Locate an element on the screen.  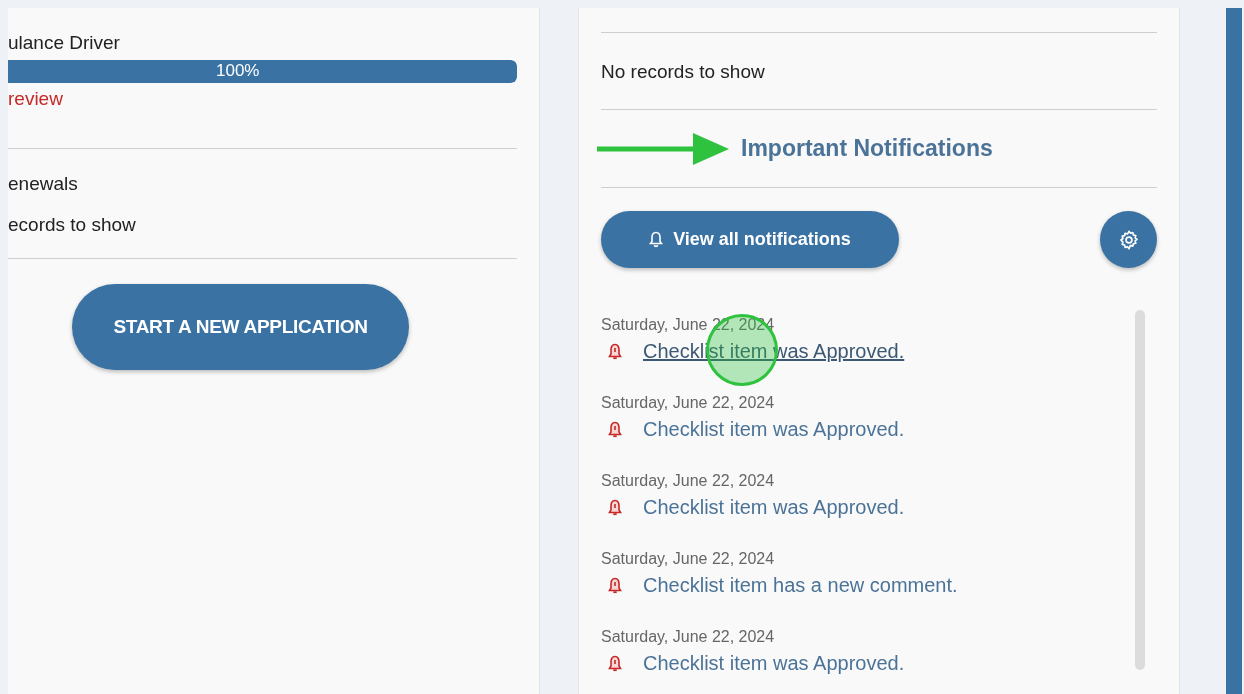
section-title: enewals is located at coordinates (43, 184).